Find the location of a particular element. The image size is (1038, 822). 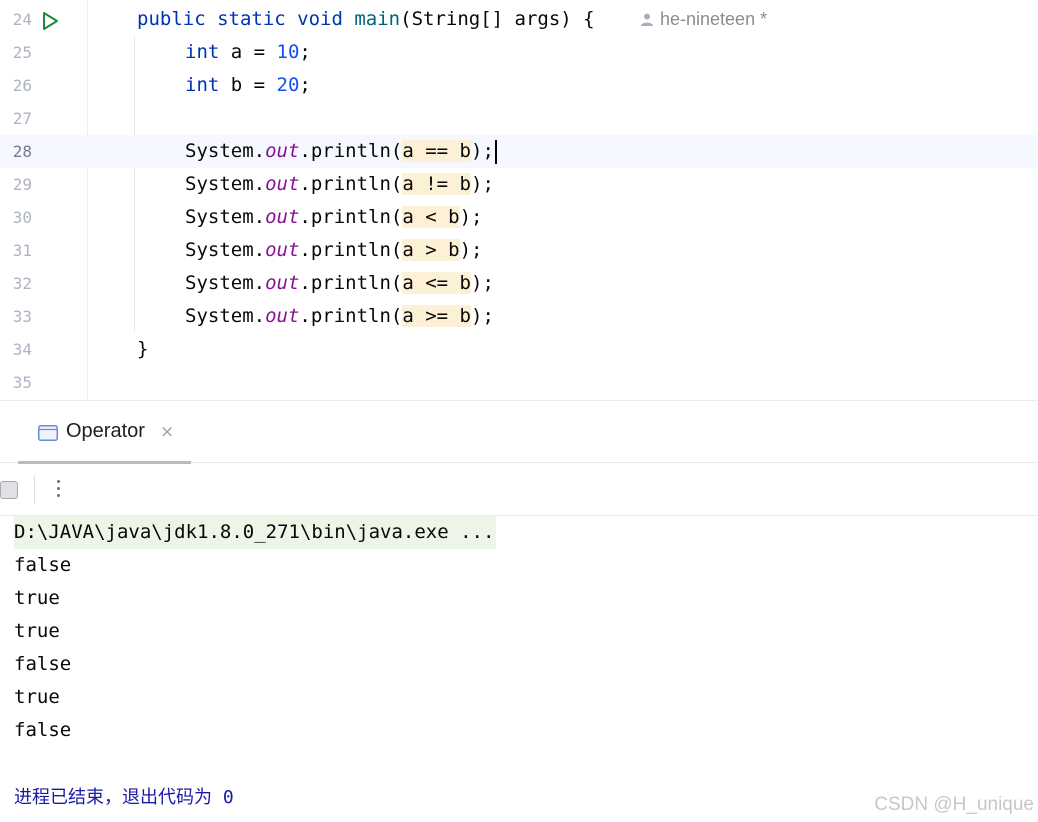

tab-operator: Operator × is located at coordinates (104, 432).